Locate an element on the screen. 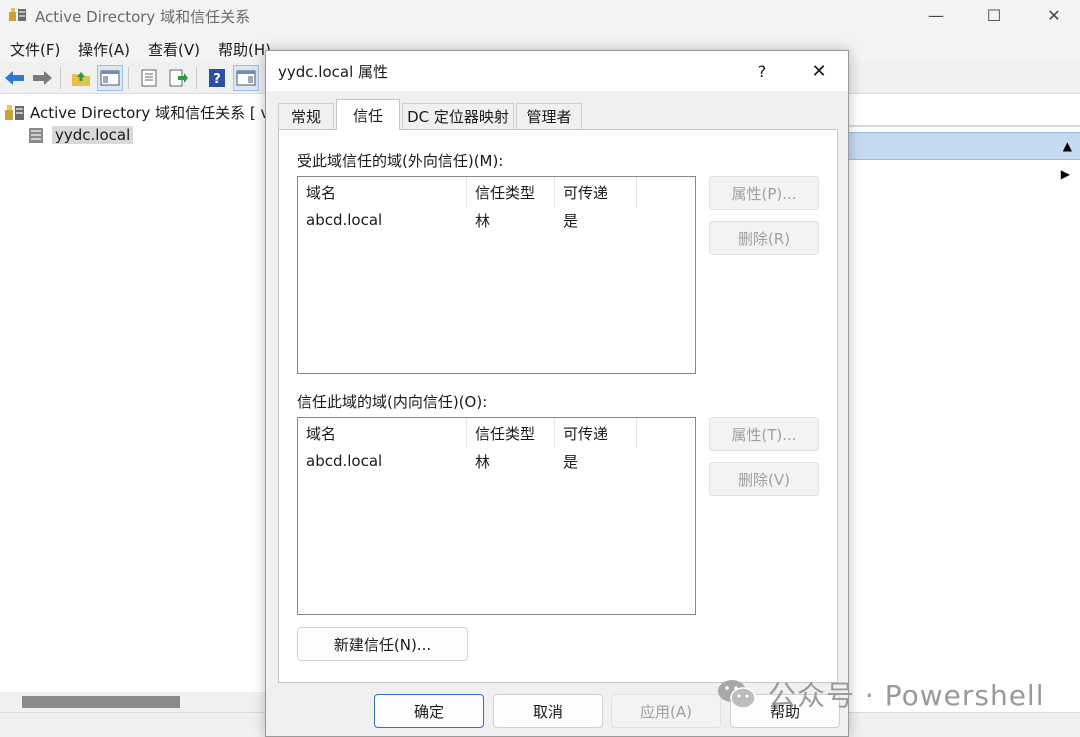 The height and width of the screenshot is (737, 1080). dialog-title-bar: yydc.local 属性 ? ✕ is located at coordinates (557, 71).